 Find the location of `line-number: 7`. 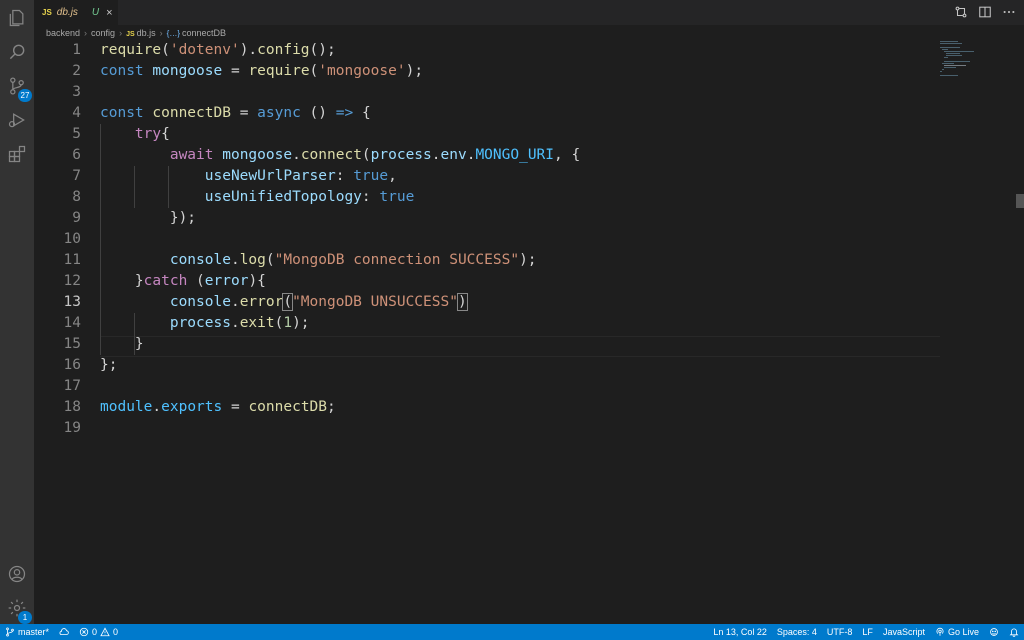

line-number: 7 is located at coordinates (76, 176).